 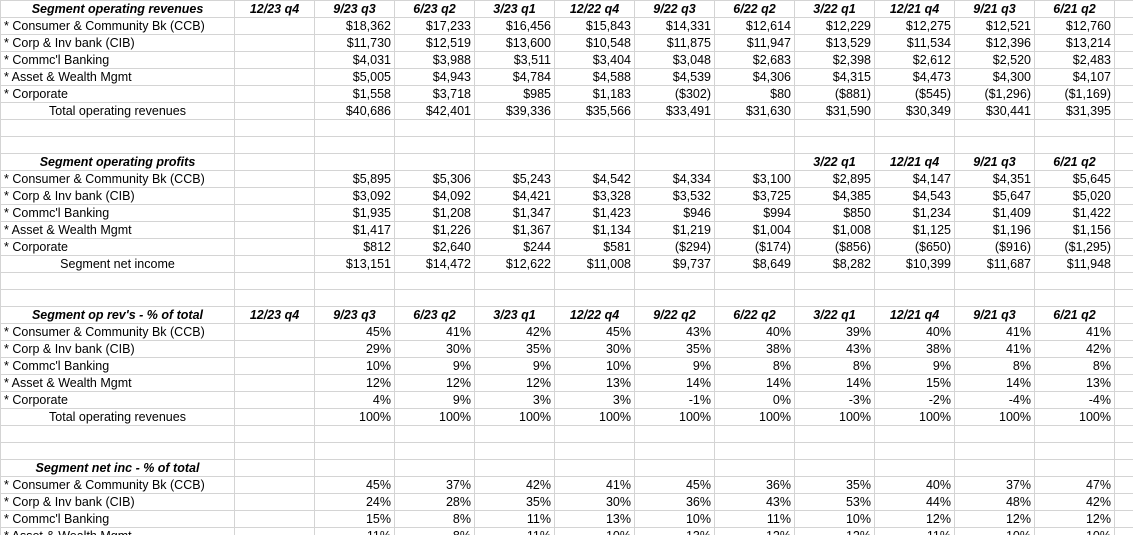 What do you see at coordinates (594, 60) in the screenshot?
I see `data-cell: $3,404` at bounding box center [594, 60].